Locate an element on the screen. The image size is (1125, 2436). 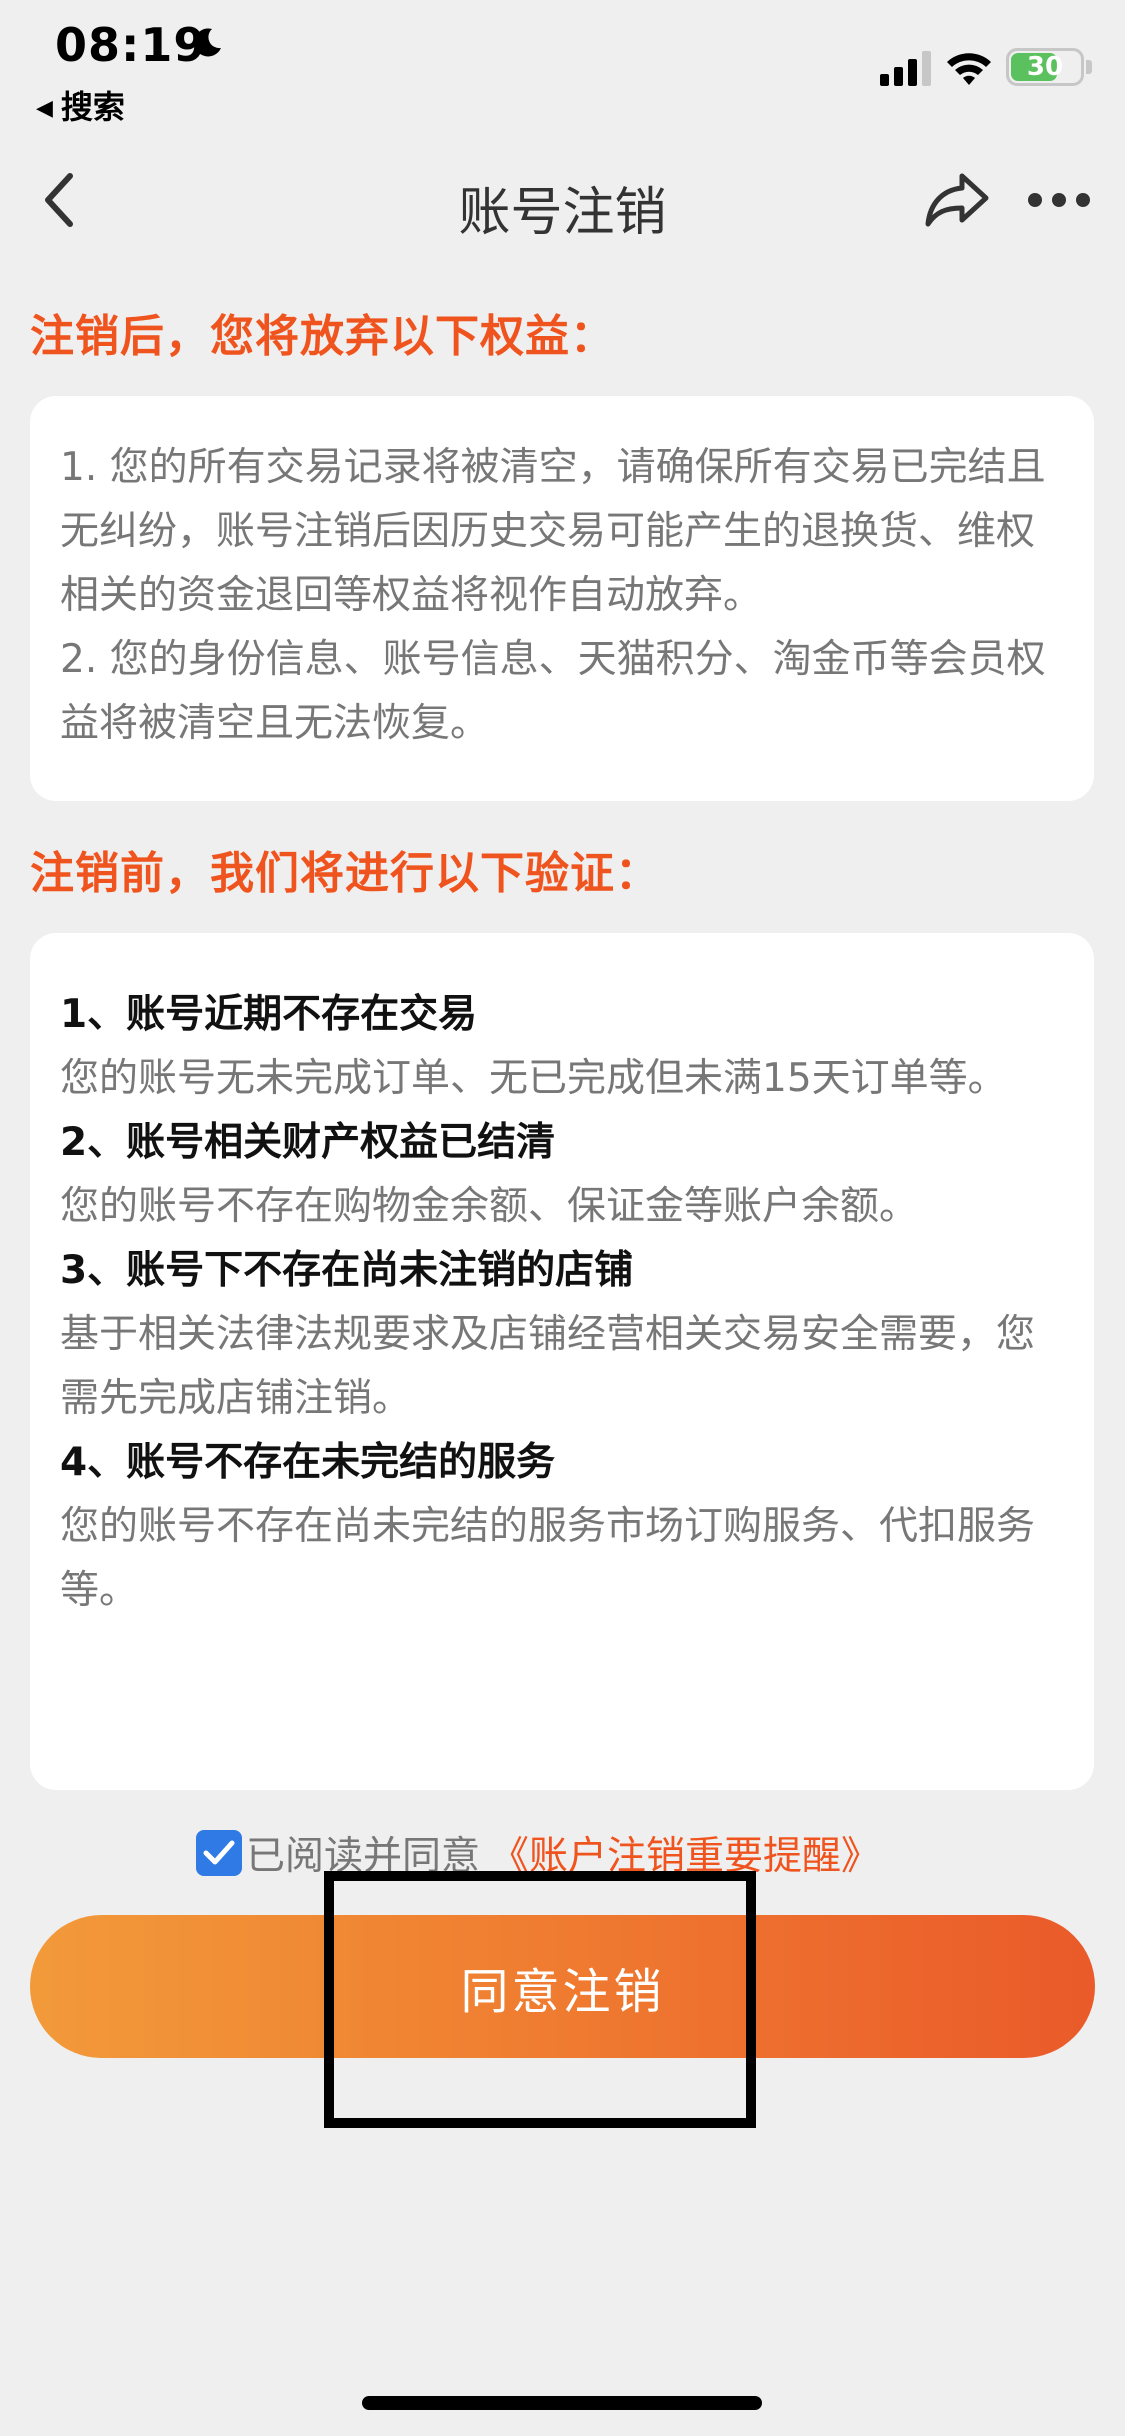
battery-cap is located at coordinates (1089, 67).